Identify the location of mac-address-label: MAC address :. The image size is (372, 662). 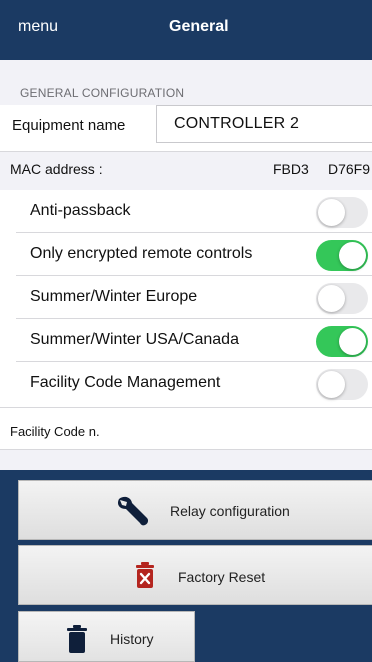
(56, 169).